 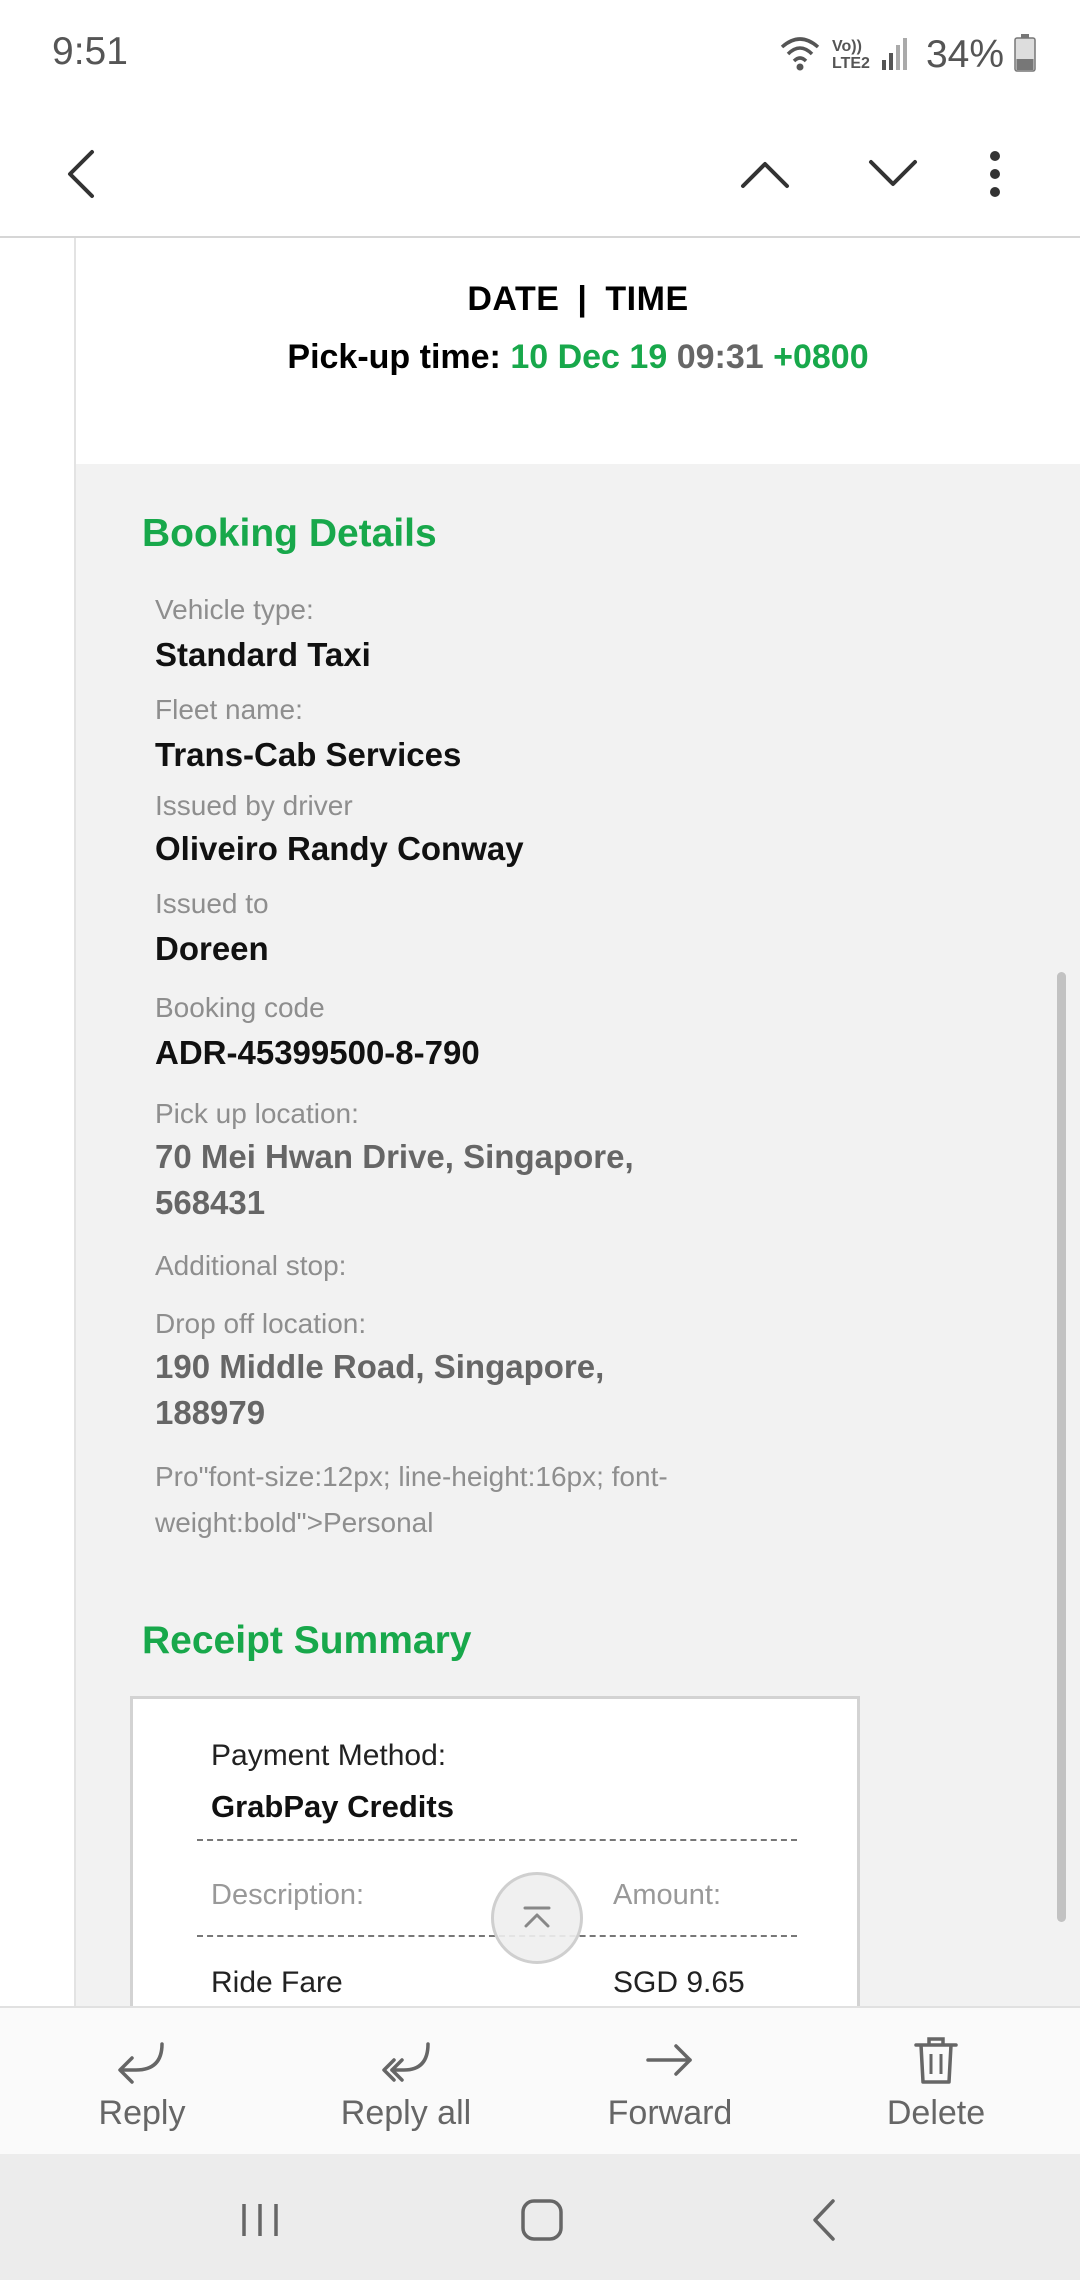 I want to click on dropoff-location-value: 190 Middle Road, Singapore, 188979, so click(x=380, y=1389).